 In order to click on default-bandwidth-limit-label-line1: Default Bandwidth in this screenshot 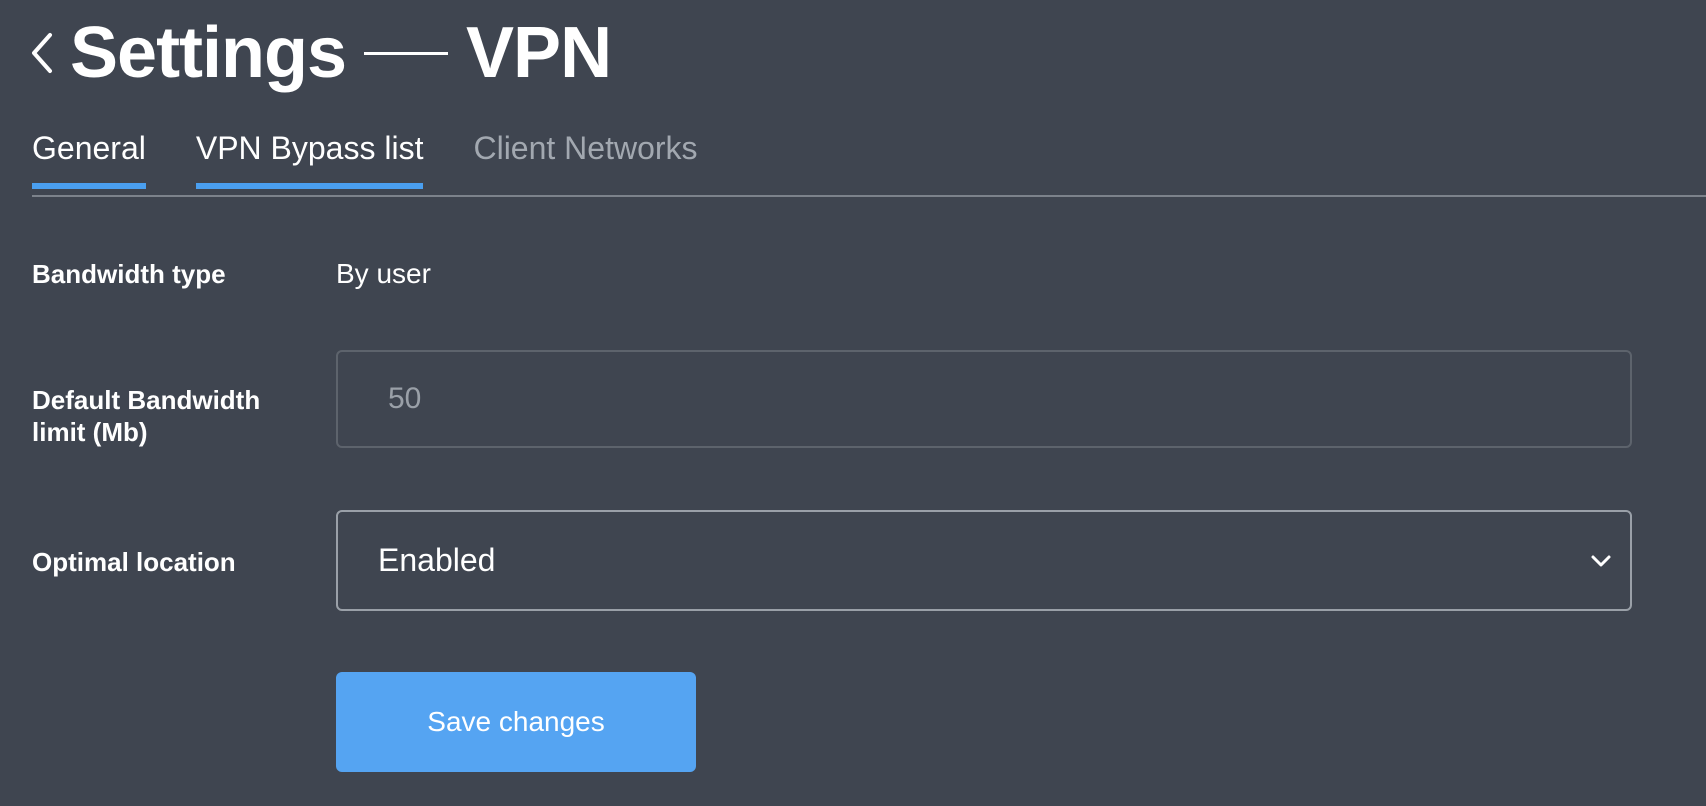, I will do `click(146, 400)`.